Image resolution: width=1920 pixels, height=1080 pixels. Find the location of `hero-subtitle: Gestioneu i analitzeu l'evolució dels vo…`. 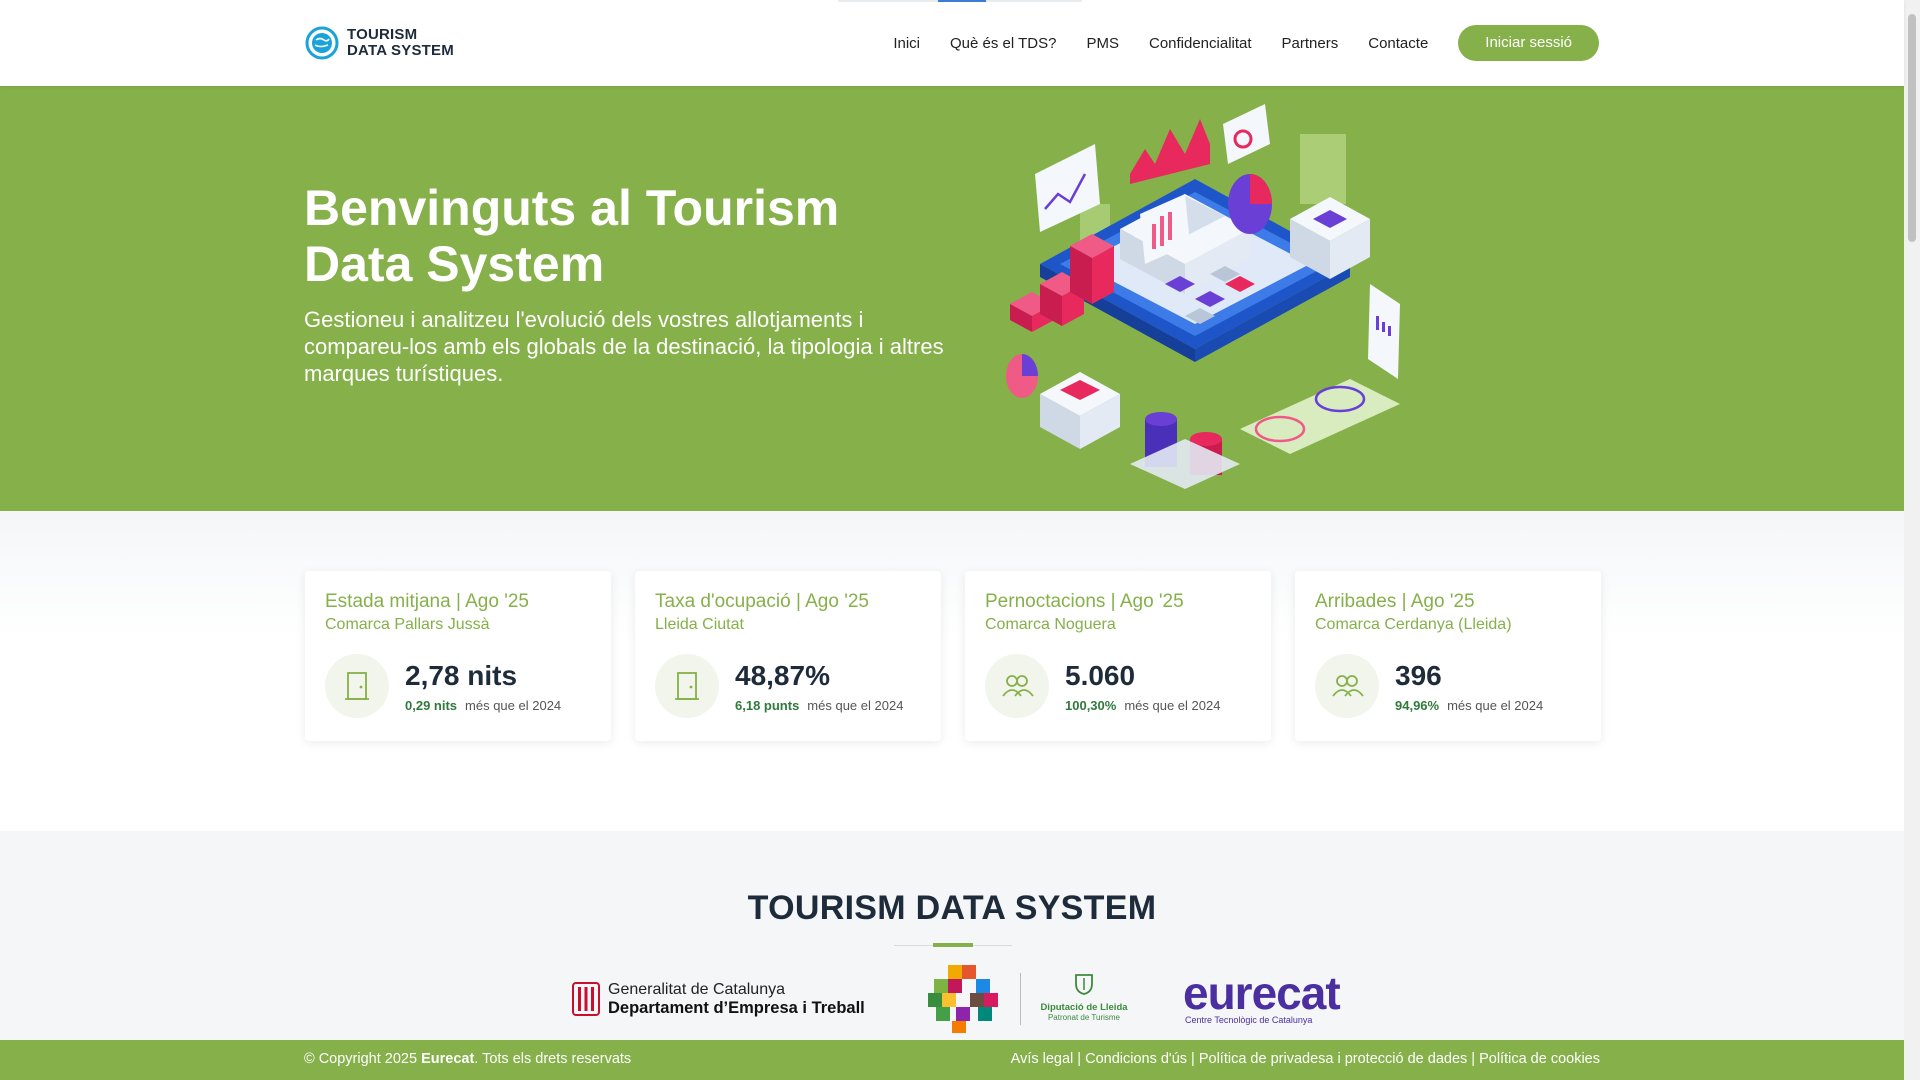

hero-subtitle: Gestioneu i analitzeu l'evolució dels vo… is located at coordinates (624, 346).